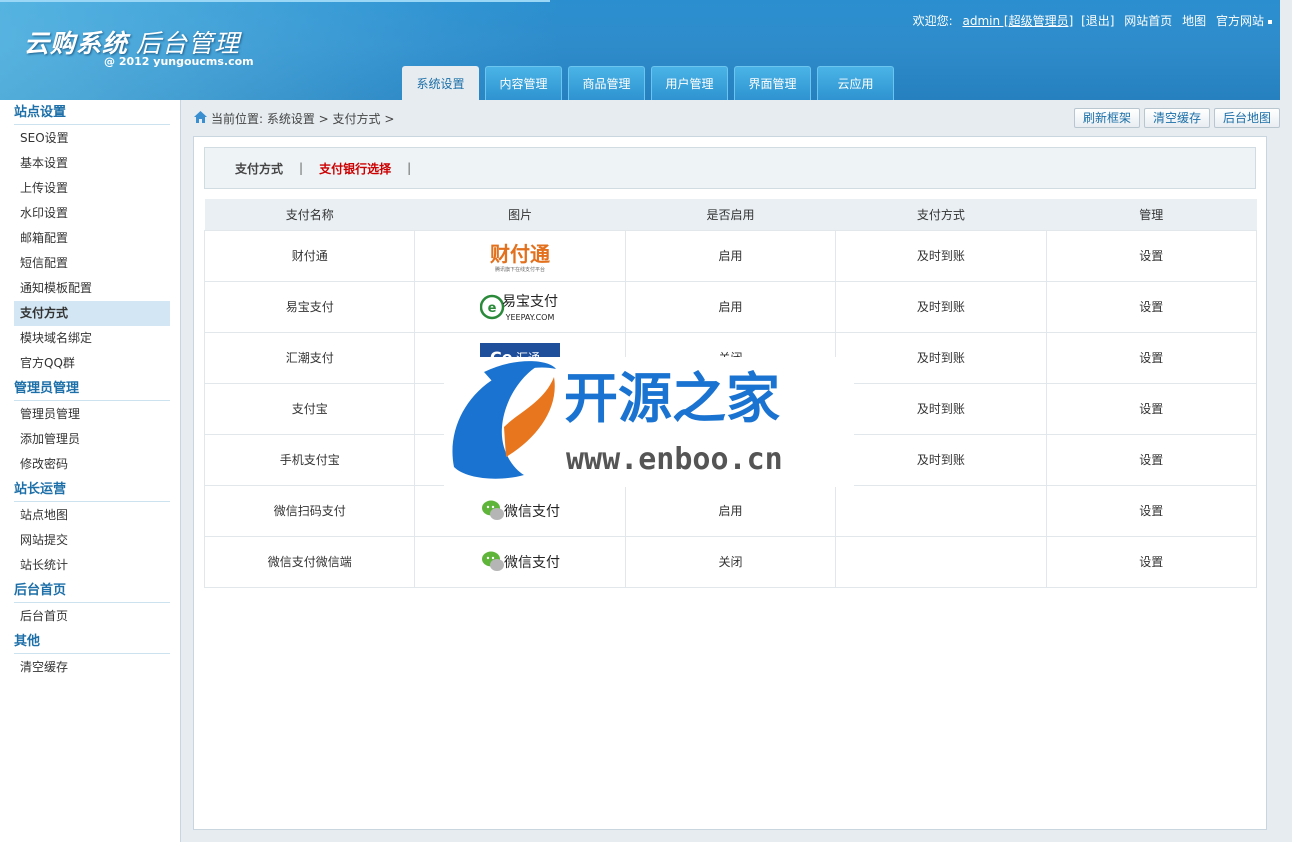 Image resolution: width=1292 pixels, height=842 pixels. Describe the element at coordinates (92, 213) in the screenshot. I see `sidebar-item-watermark: 水印设置` at that location.